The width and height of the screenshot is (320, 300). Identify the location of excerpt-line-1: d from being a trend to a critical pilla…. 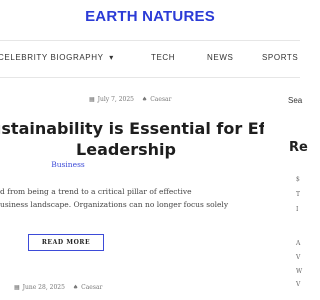
(96, 191).